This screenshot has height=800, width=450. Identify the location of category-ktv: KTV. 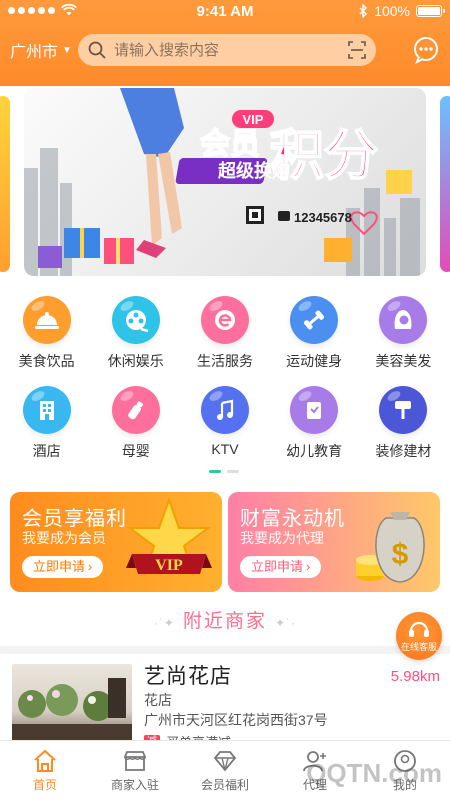
(225, 431).